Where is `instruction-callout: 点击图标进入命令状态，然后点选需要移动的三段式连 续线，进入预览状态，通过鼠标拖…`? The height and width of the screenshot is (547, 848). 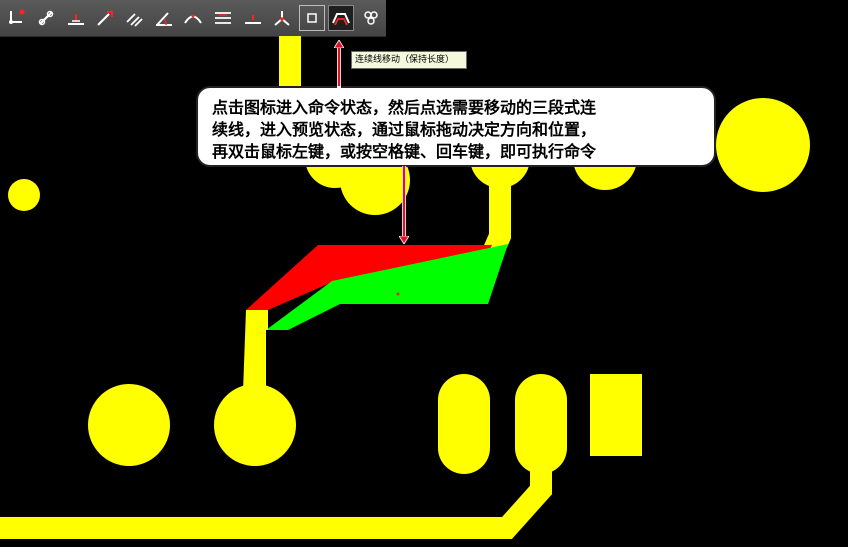
instruction-callout: 点击图标进入命令状态，然后点选需要移动的三段式连 续线，进入预览状态，通过鼠标拖… is located at coordinates (456, 126).